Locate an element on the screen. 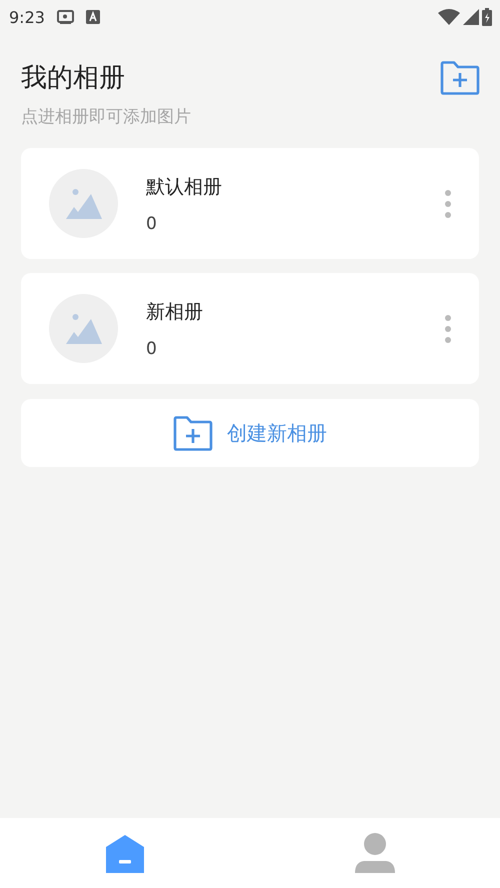 This screenshot has height=888, width=500. page-title: 我的相册 is located at coordinates (73, 78).